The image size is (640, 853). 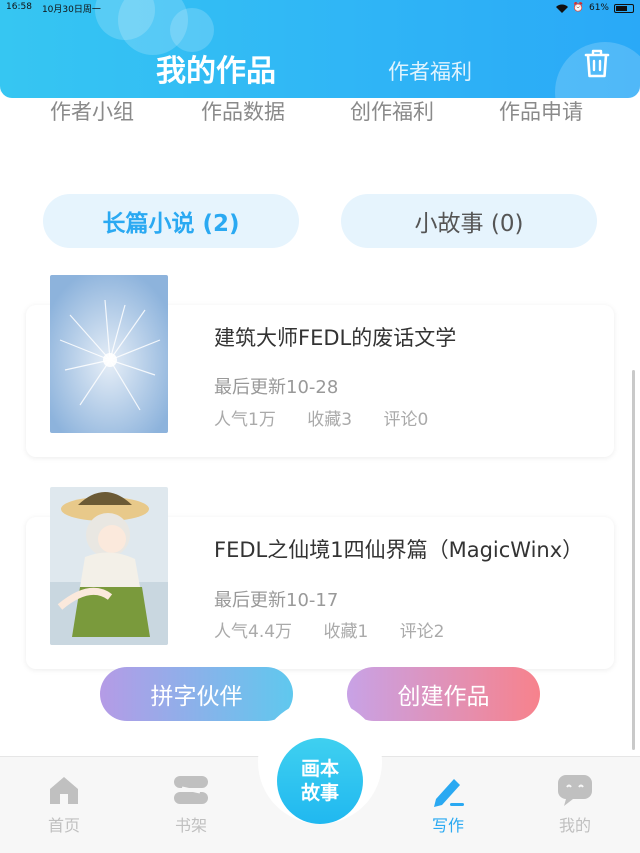 I want to click on alarm-icon: ⏰, so click(x=578, y=8).